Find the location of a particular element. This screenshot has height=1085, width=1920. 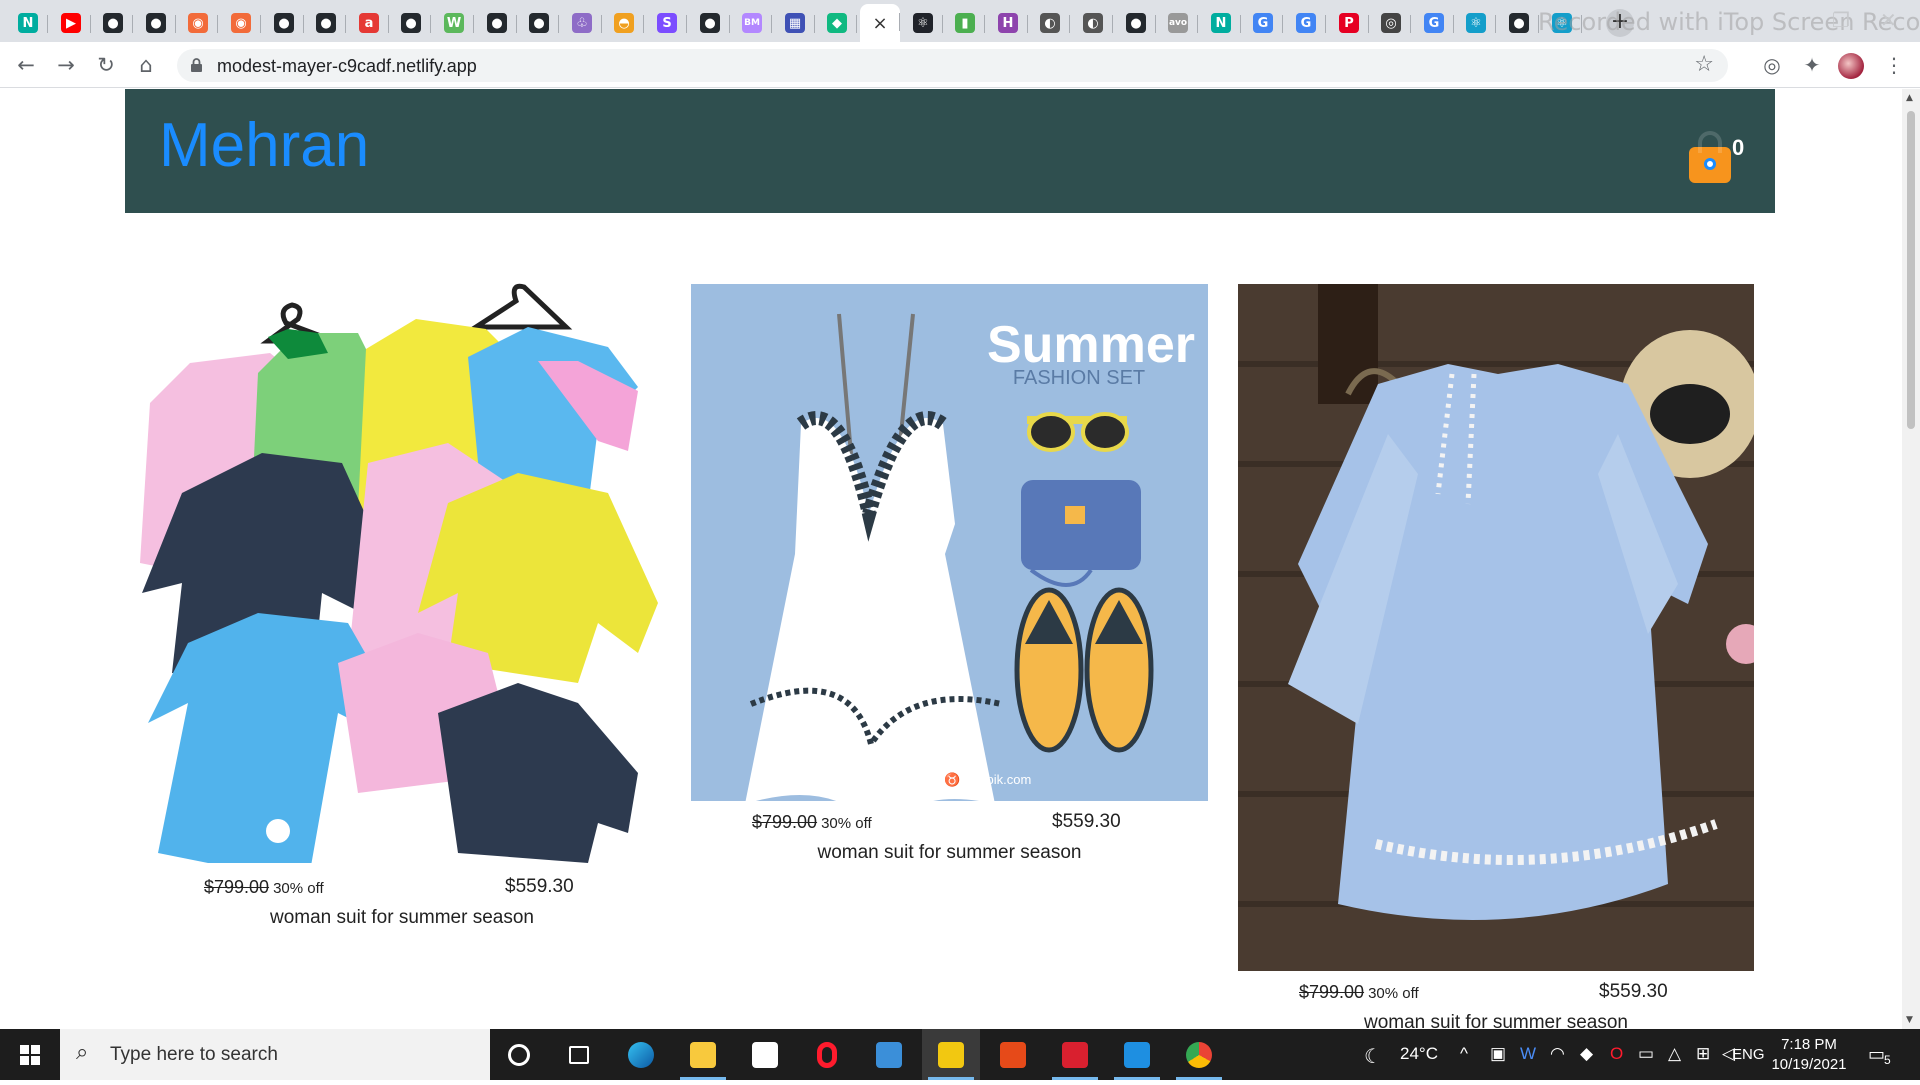

tab-separator is located at coordinates (601, 24).